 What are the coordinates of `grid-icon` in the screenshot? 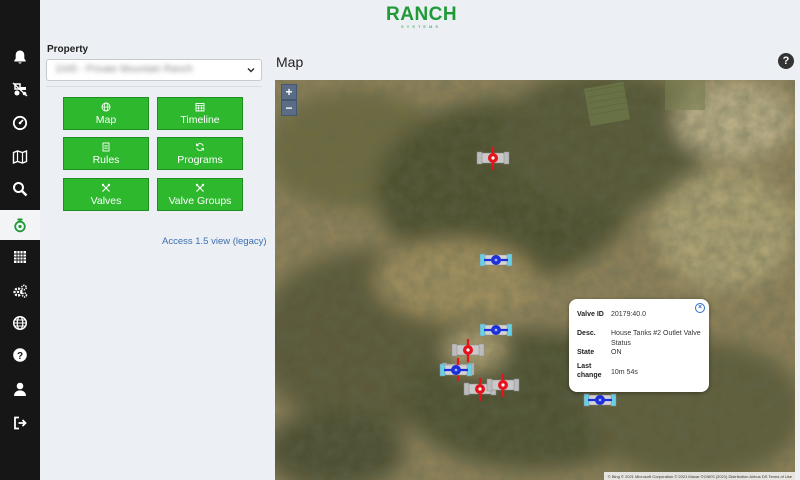 It's located at (20, 257).